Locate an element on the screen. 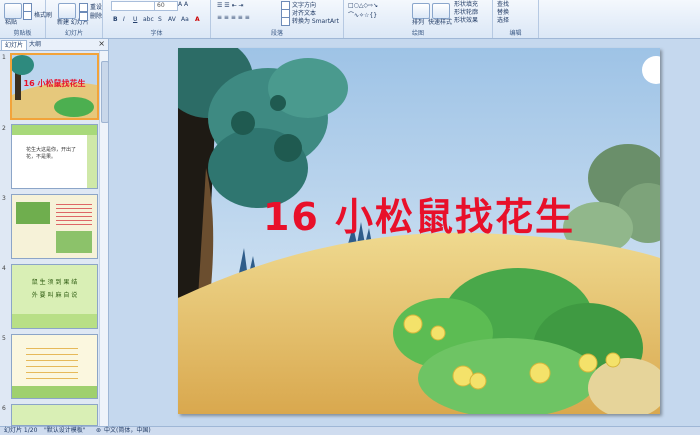  thumb-number: 6 is located at coordinates (4, 408).